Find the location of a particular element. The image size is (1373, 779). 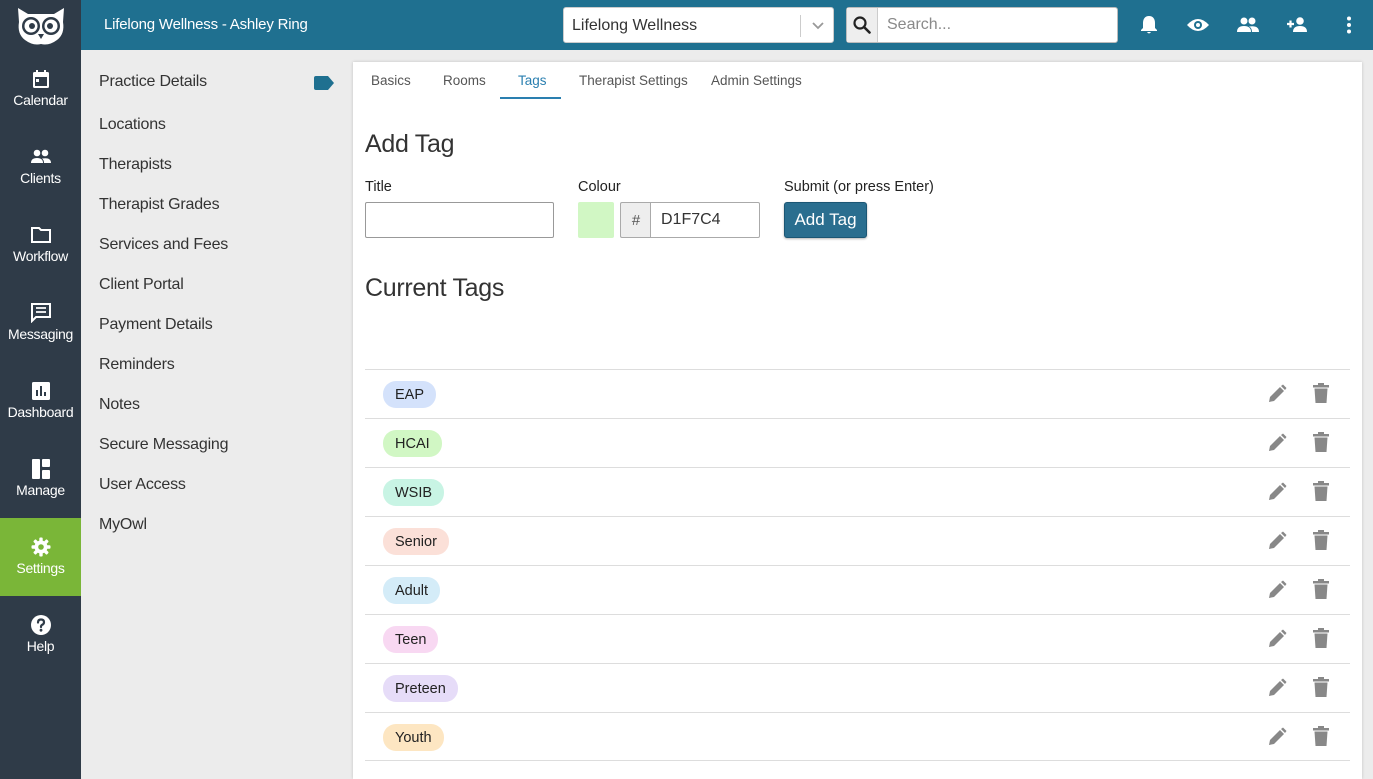

chevron-down-icon is located at coordinates (818, 26).